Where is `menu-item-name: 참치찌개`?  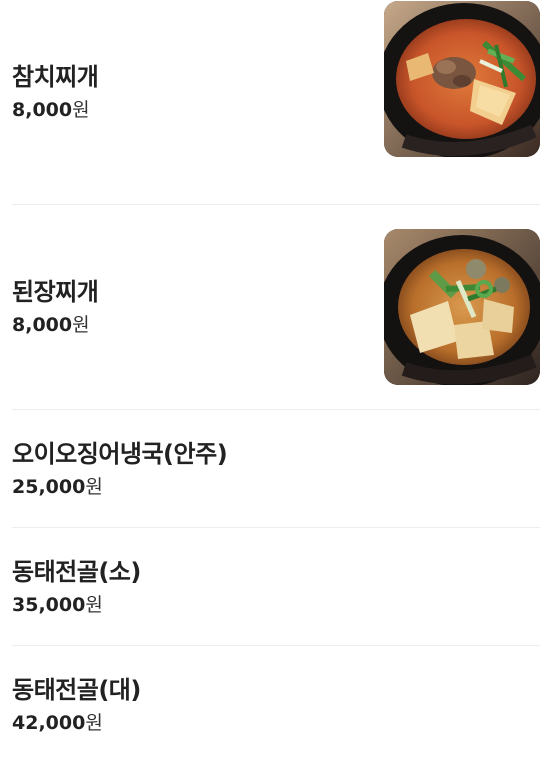
menu-item-name: 참치찌개 is located at coordinates (55, 77).